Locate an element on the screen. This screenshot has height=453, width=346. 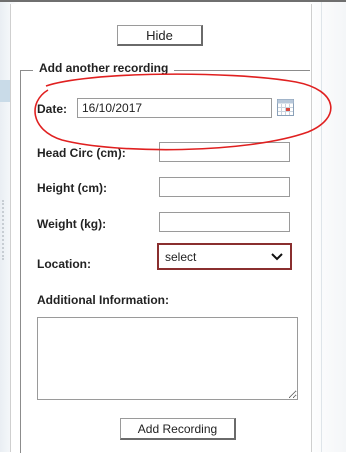
location-select: select is located at coordinates (224, 256).